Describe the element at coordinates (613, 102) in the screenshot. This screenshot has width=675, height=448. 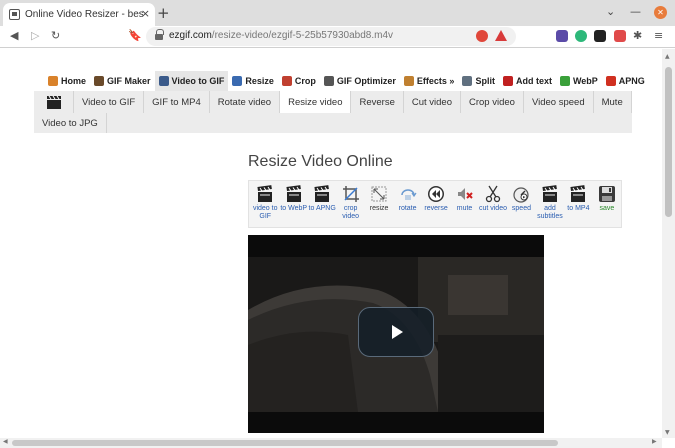
I see `submenu-item-mute: Mute` at that location.